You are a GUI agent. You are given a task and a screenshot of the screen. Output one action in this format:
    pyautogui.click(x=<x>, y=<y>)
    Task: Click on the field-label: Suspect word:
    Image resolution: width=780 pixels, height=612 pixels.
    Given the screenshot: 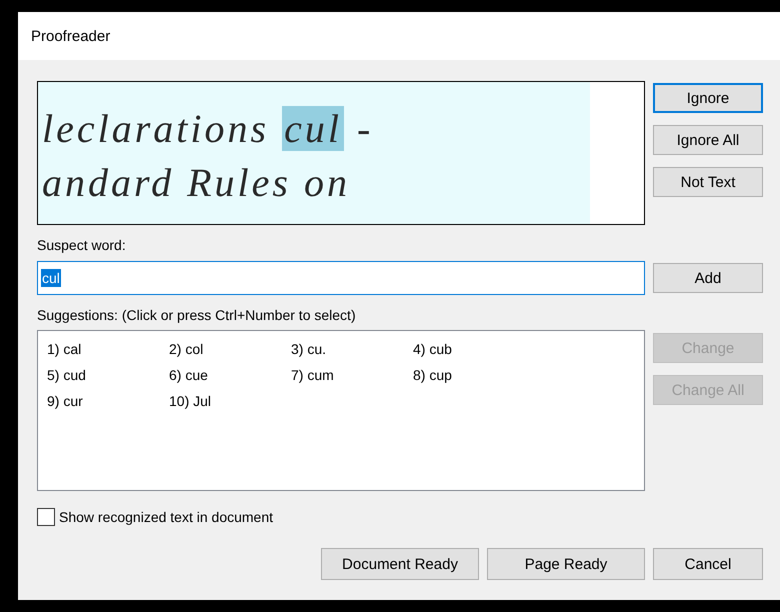 What is the action you would take?
    pyautogui.click(x=82, y=245)
    